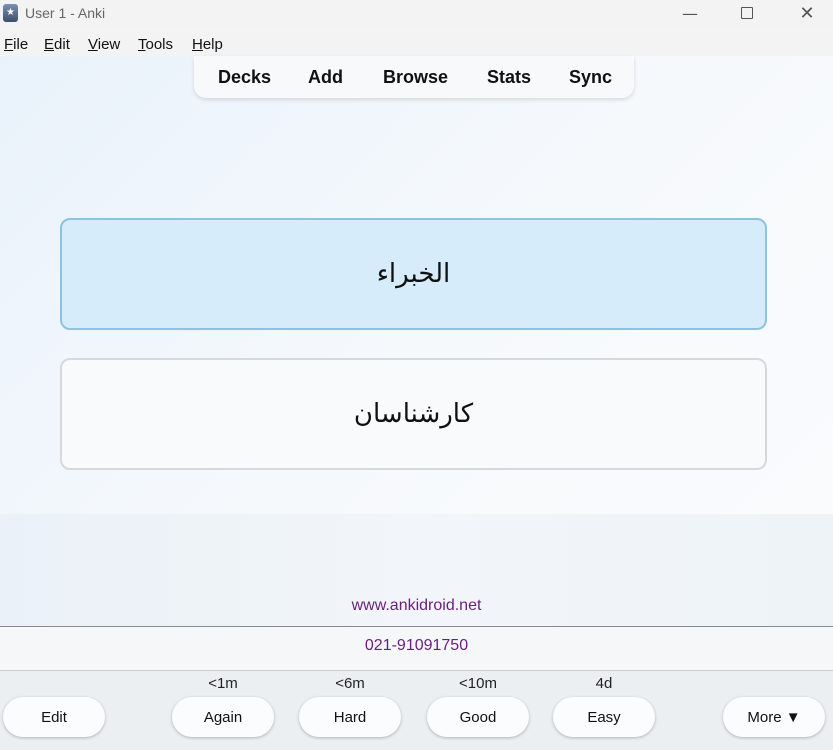  I want to click on maximize-icon, so click(747, 14).